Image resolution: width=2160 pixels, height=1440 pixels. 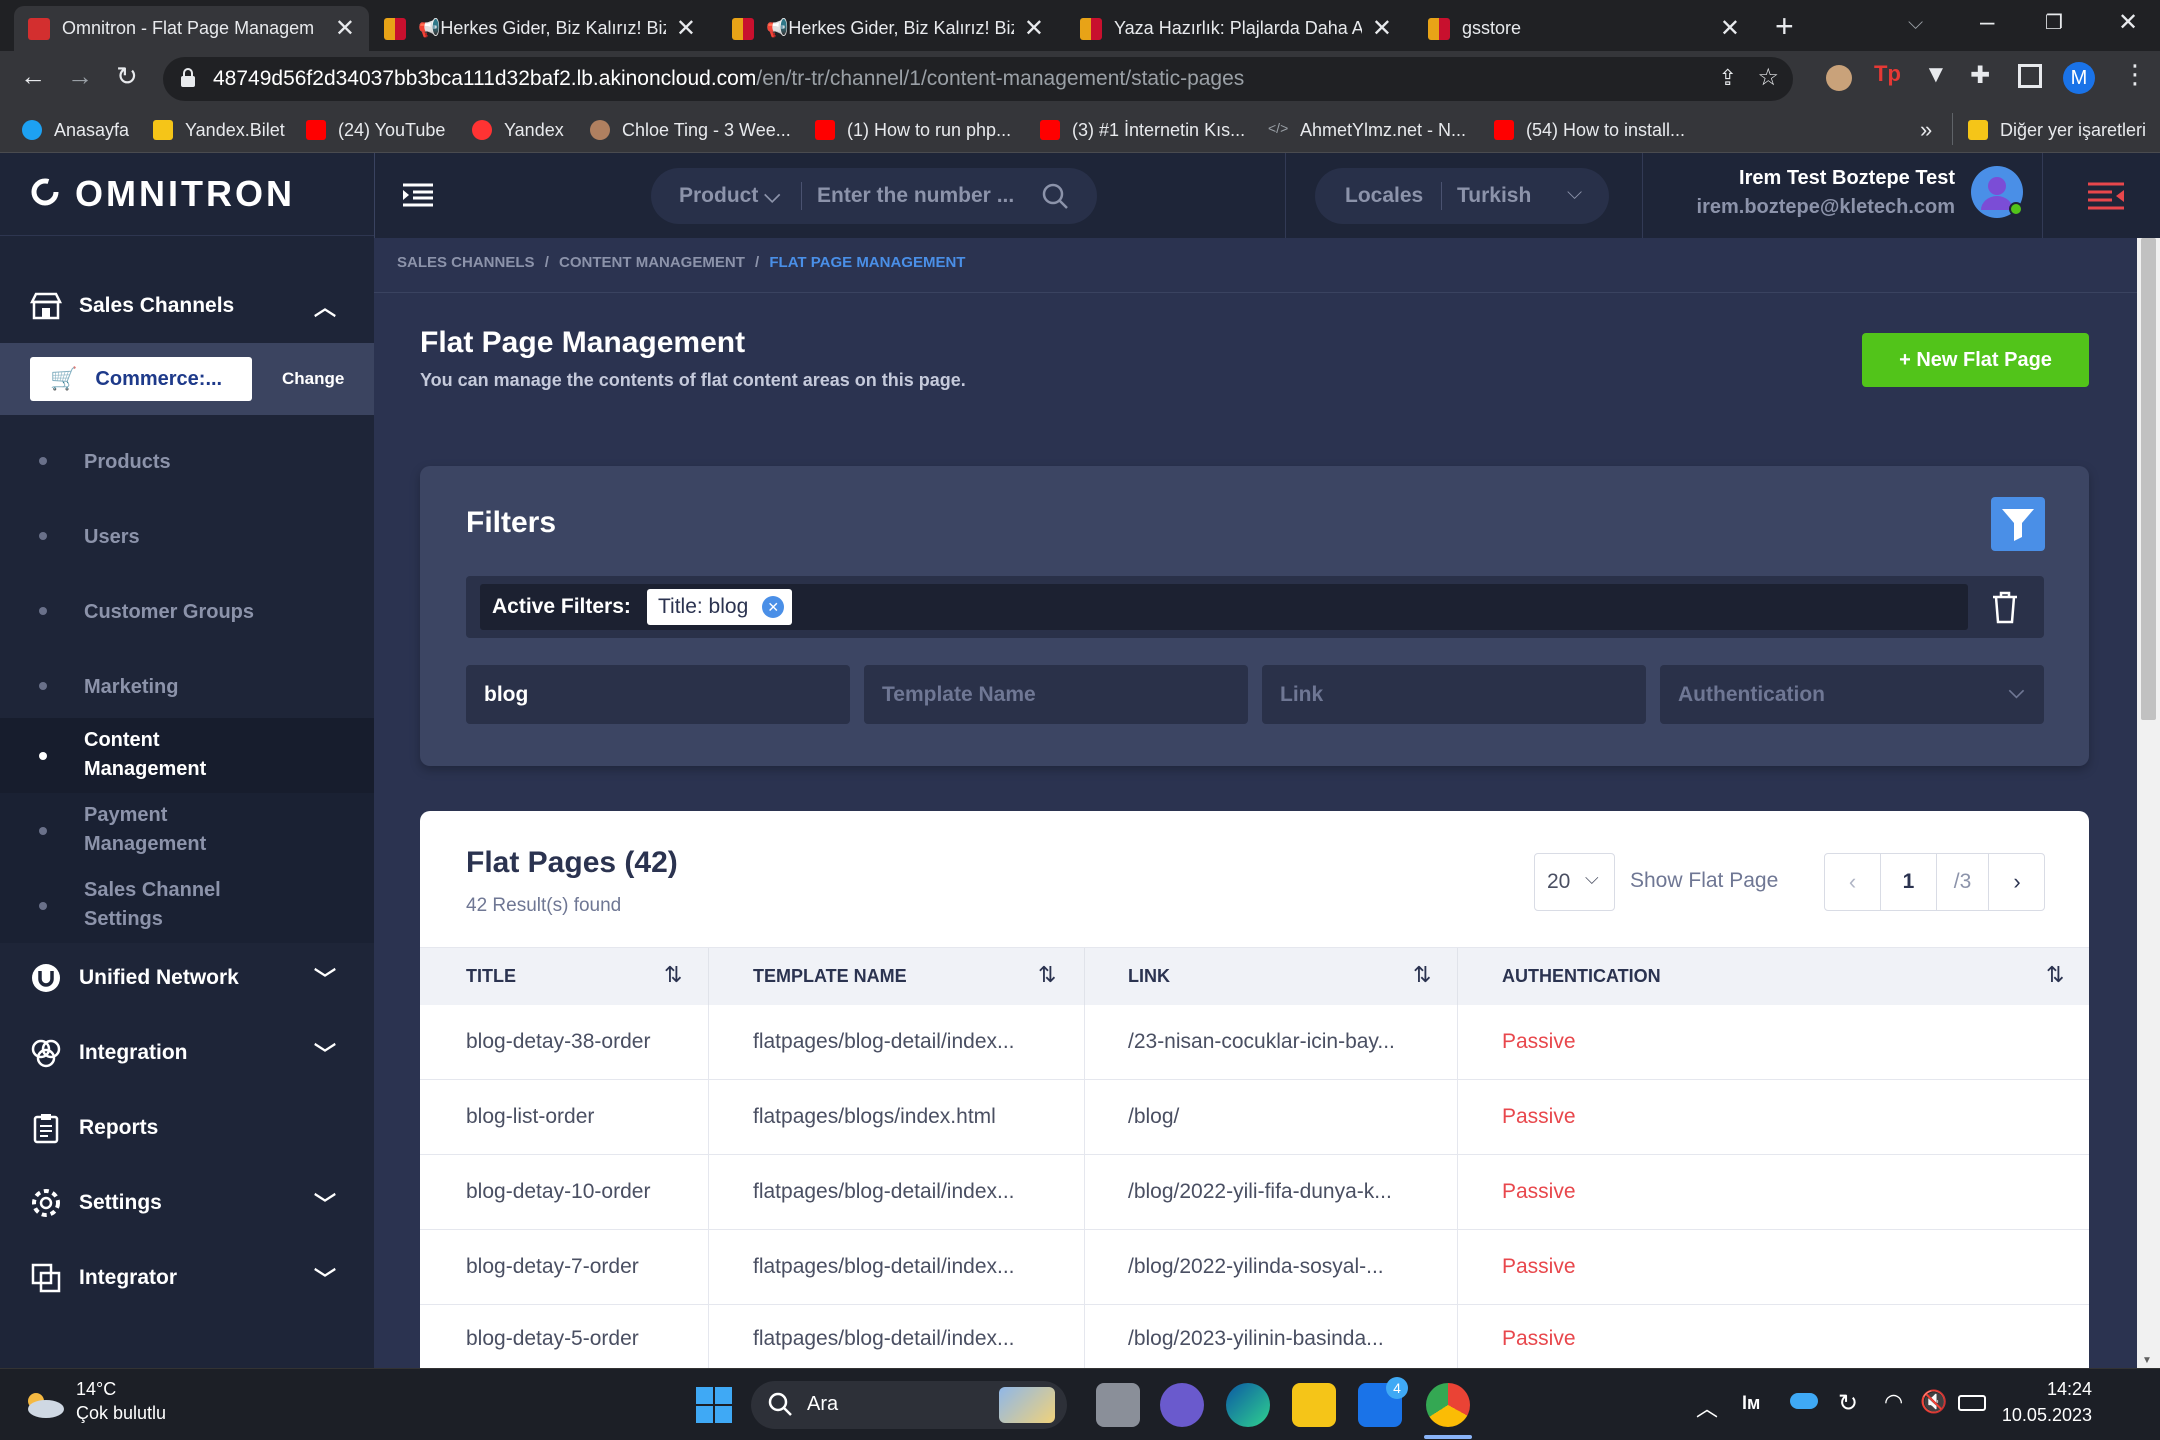 I want to click on scrollbar-thumb, so click(x=2148, y=479).